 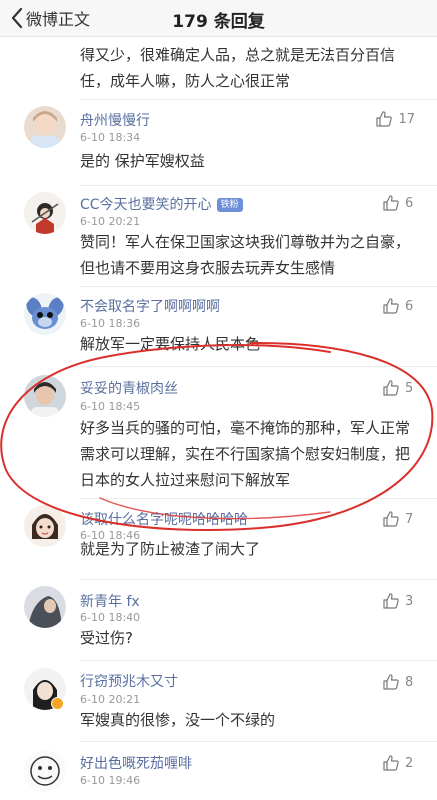 I want to click on comment-text: 赞同！军人在保卫国家这块我们尊敬并为之自豪，但也请不要用这身衣服去玩弄女生感情, so click(x=245, y=255).